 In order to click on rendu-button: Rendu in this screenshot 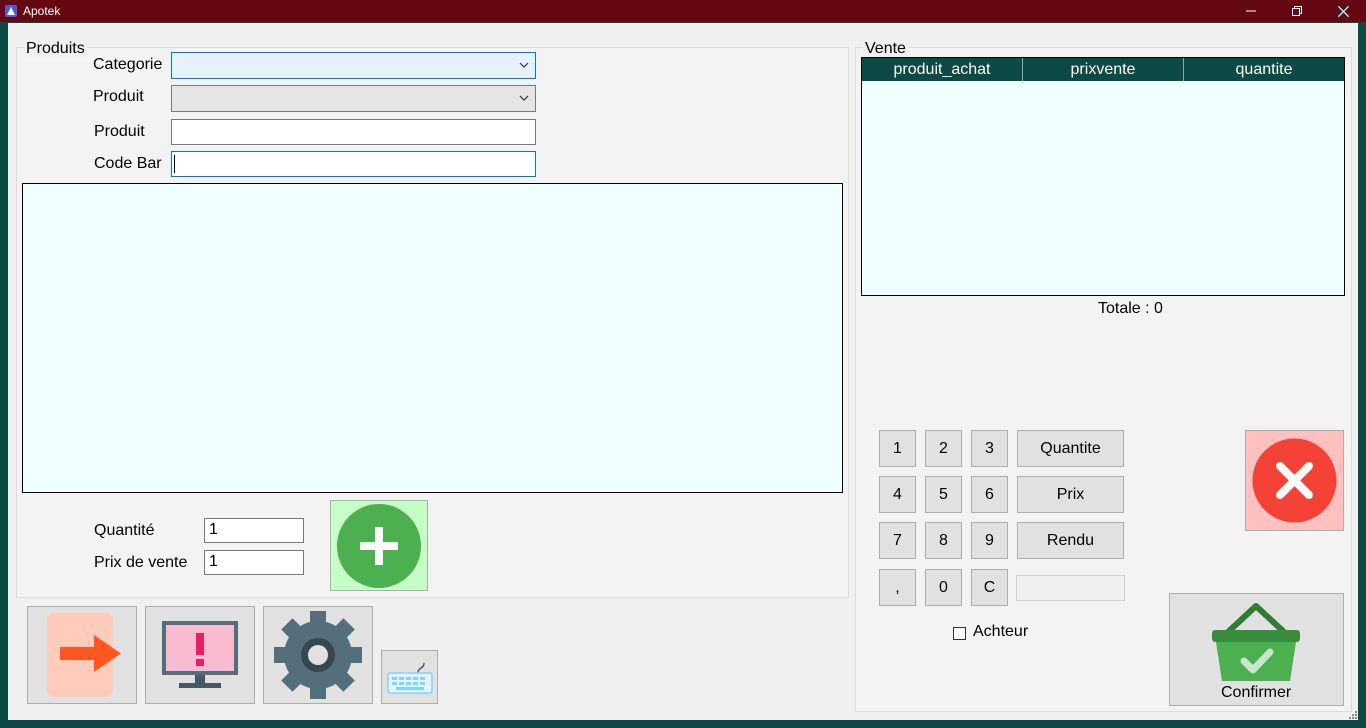, I will do `click(1070, 540)`.